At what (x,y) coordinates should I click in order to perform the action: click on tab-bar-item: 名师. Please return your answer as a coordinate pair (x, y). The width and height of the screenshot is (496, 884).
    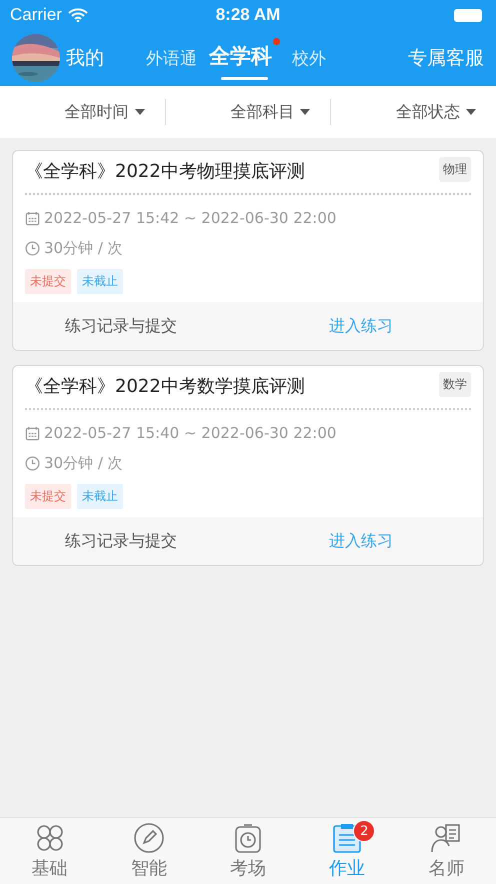
    Looking at the image, I should click on (446, 851).